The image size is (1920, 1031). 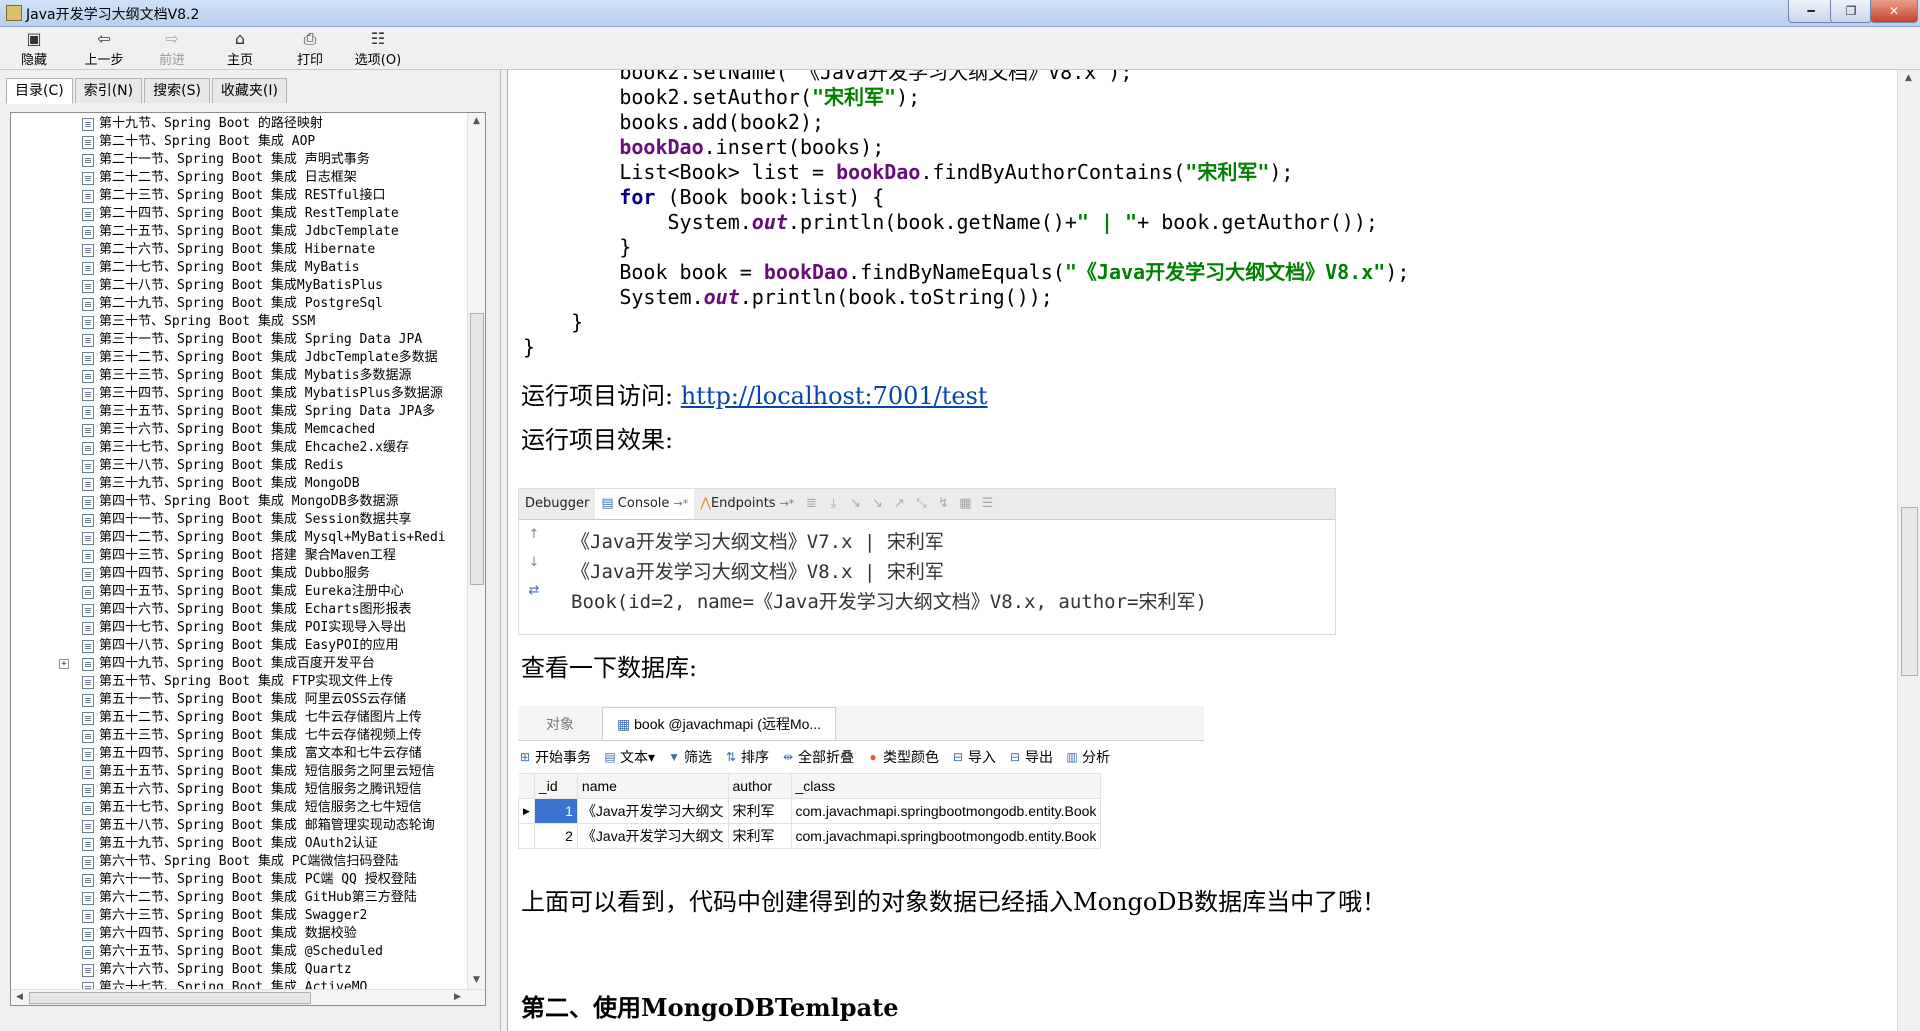 I want to click on tab-debugger: Debugger, so click(x=557, y=503).